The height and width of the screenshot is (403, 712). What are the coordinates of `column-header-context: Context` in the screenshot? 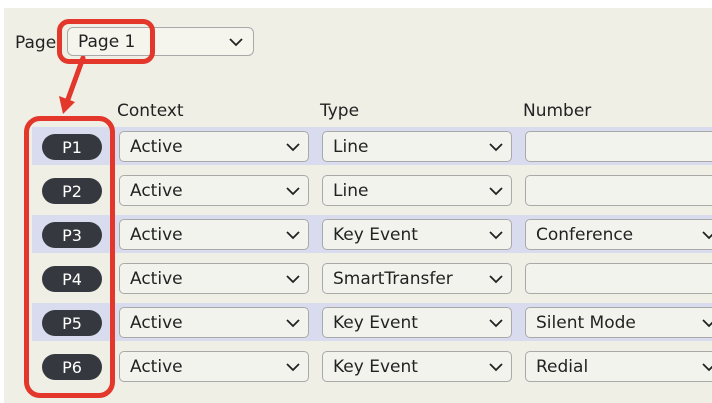 It's located at (150, 111).